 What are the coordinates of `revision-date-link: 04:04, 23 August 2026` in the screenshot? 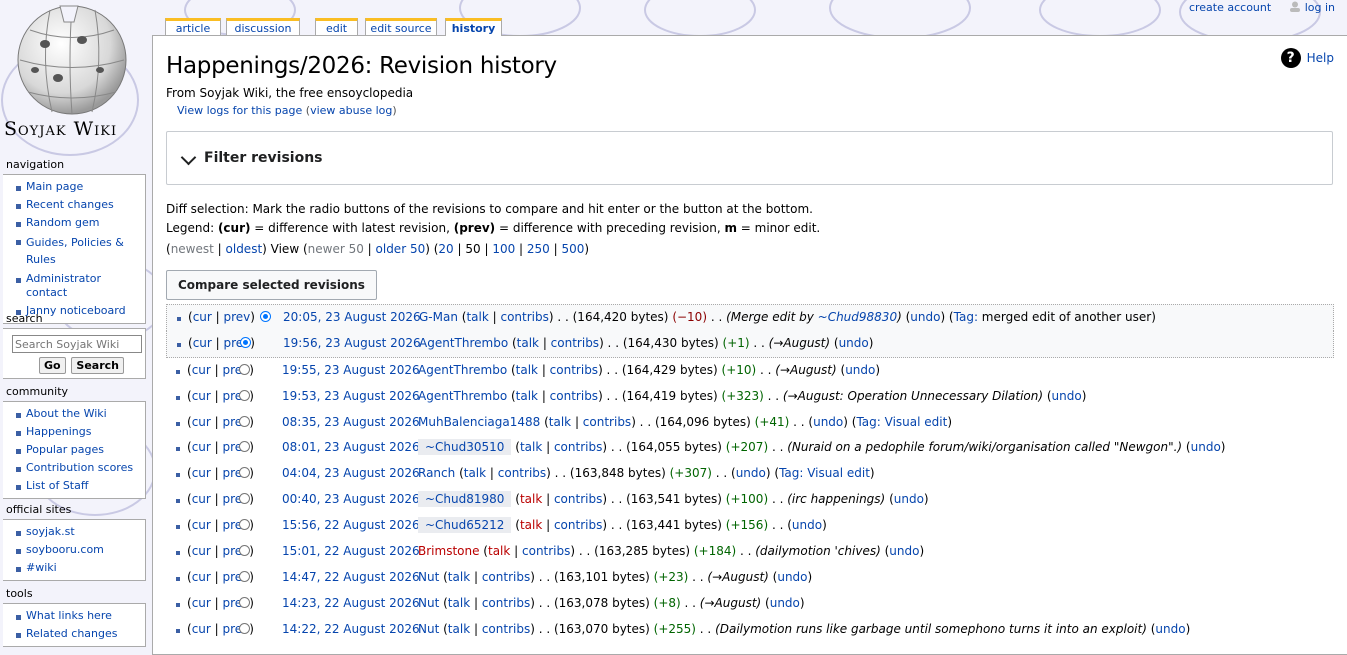 It's located at (351, 473).